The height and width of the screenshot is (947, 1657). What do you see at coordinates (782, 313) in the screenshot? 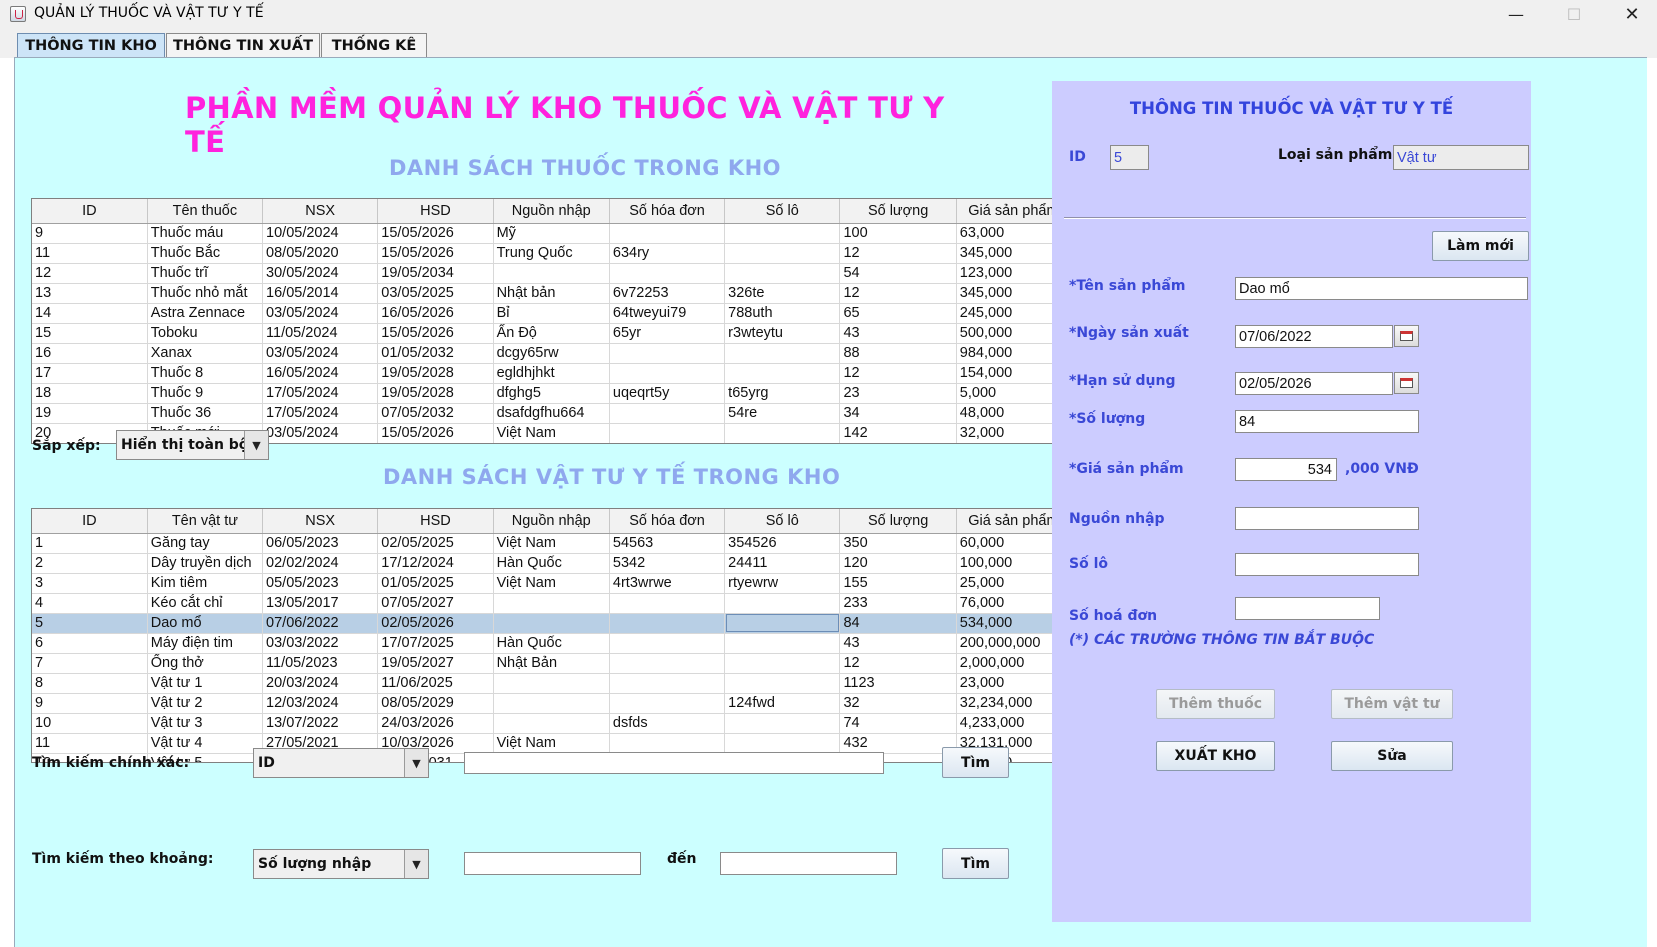
I see `table-cell: 788uth` at bounding box center [782, 313].